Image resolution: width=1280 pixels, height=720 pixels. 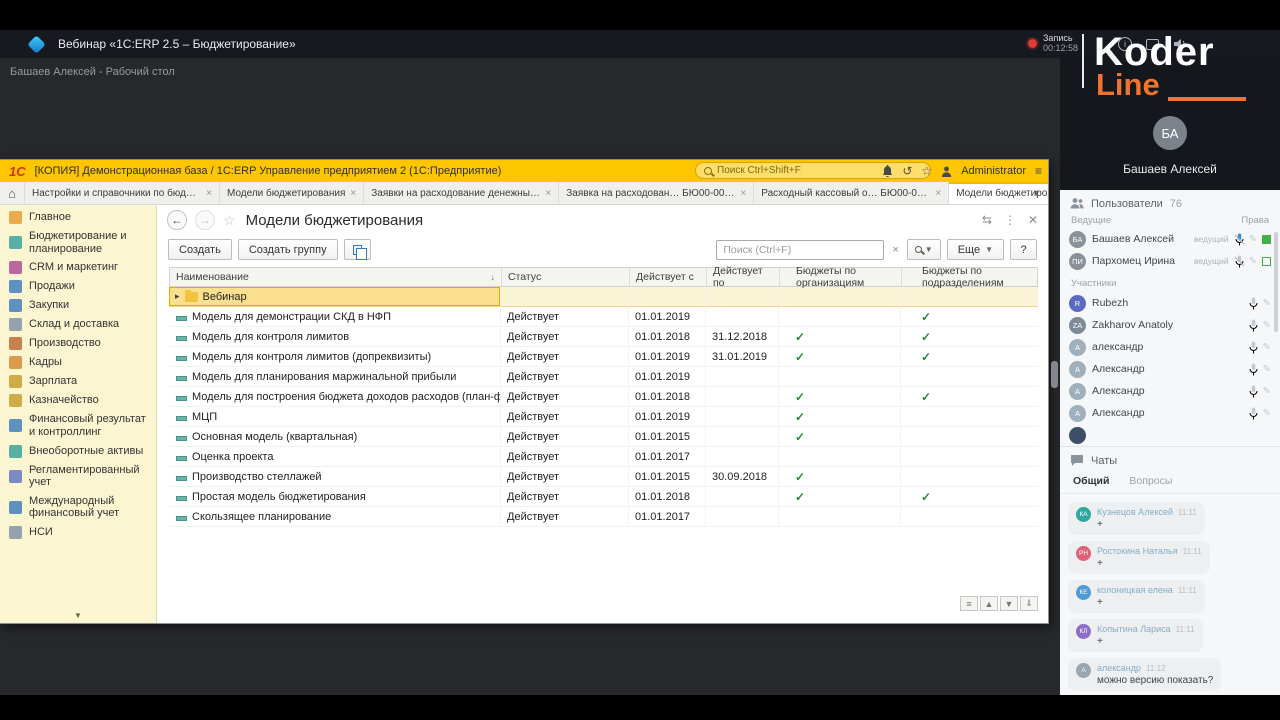 What do you see at coordinates (1036, 193) in the screenshot?
I see `tabs-overflow-button: ▼` at bounding box center [1036, 193].